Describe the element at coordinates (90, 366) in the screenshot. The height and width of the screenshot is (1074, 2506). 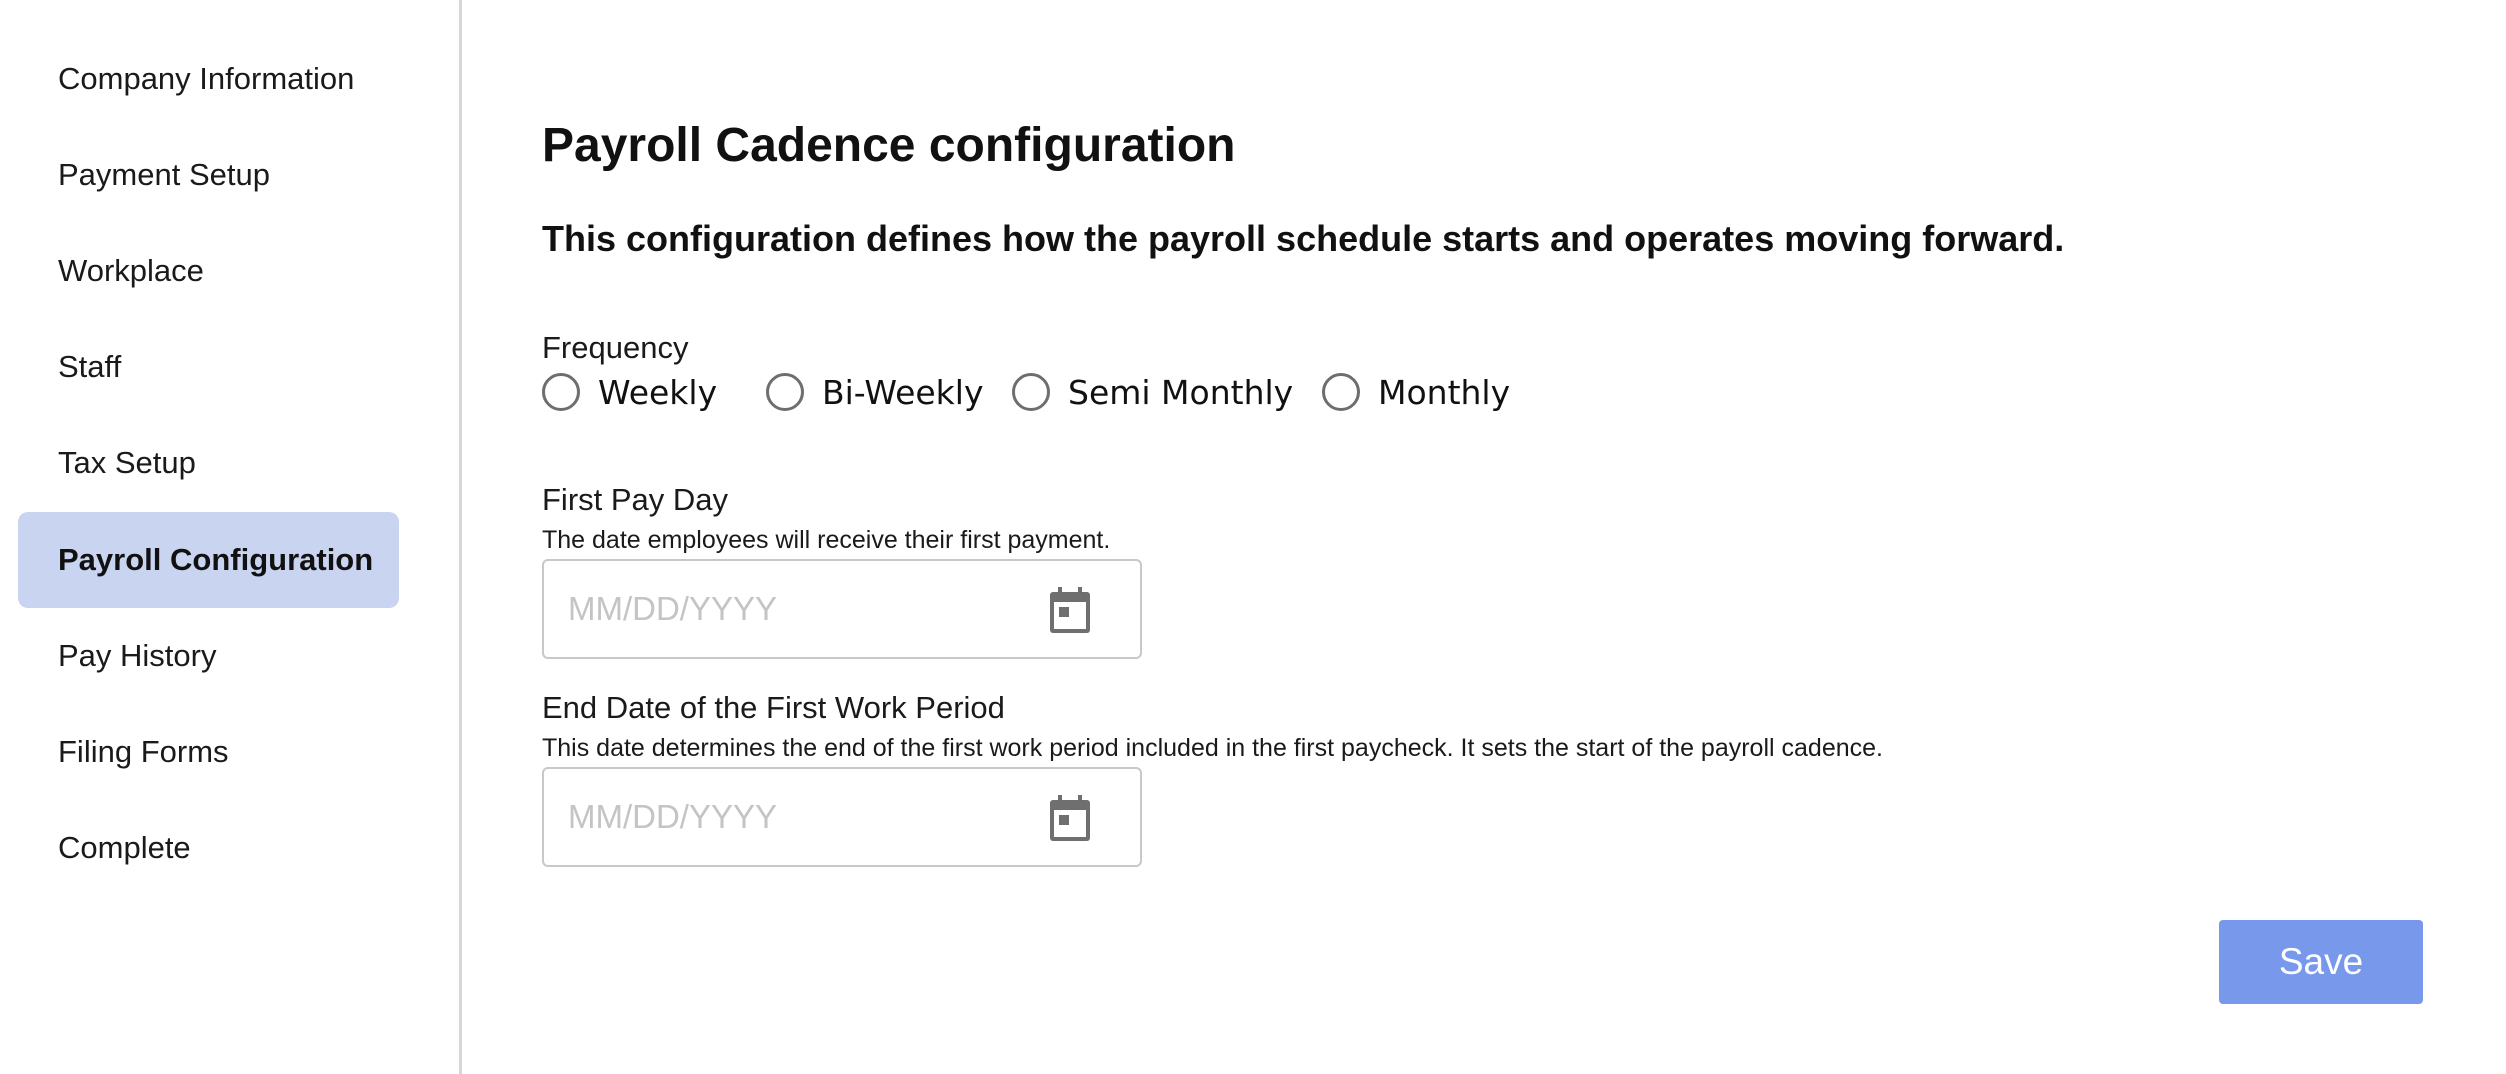
I see `sidebar-item-label: Staff` at that location.